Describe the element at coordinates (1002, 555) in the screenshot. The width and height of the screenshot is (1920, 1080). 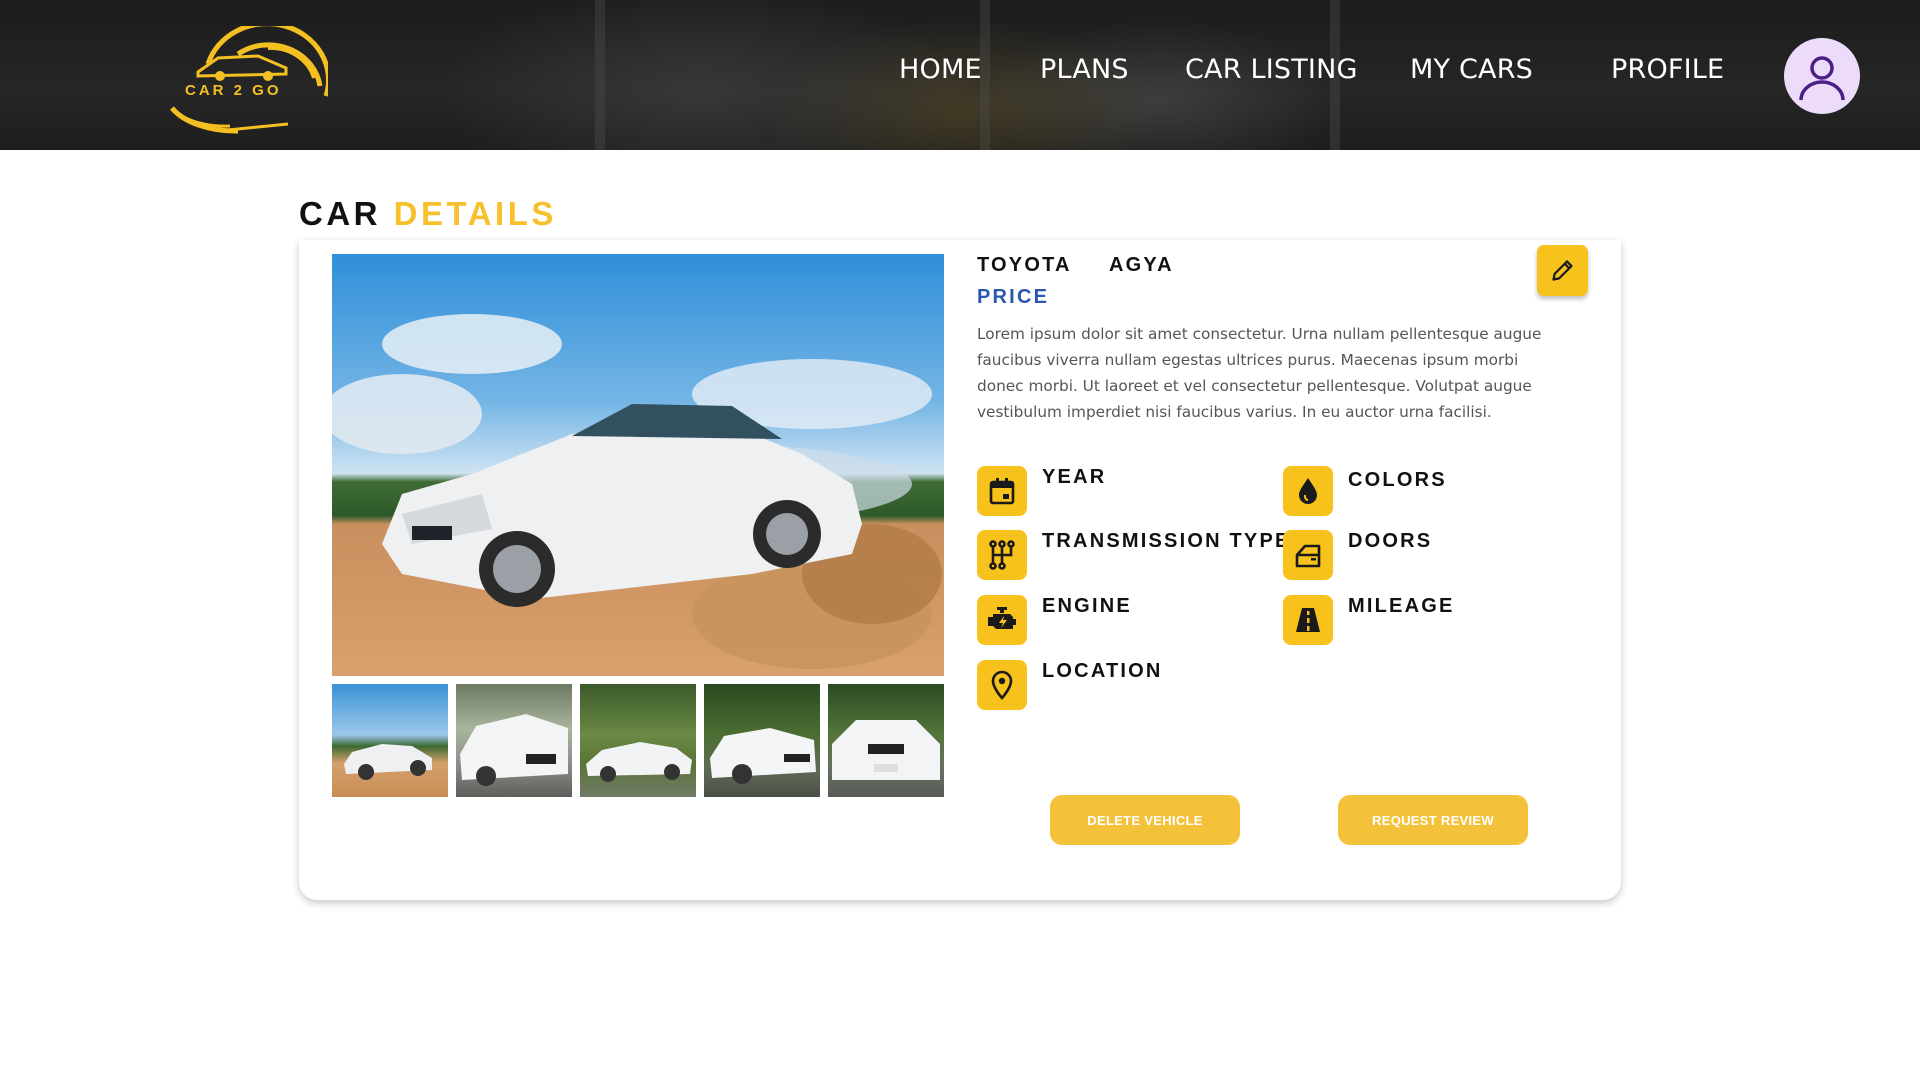
I see `gearshift-icon` at that location.